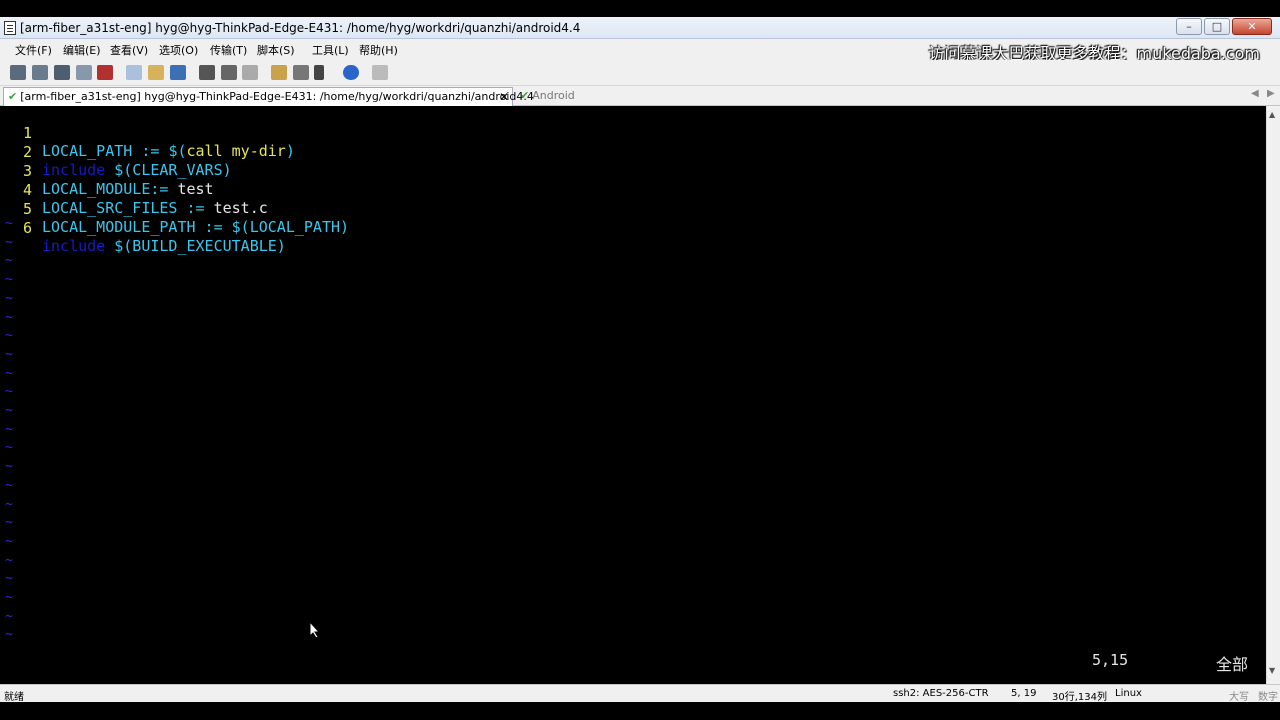 Image resolution: width=1280 pixels, height=720 pixels. Describe the element at coordinates (62, 72) in the screenshot. I see `connect-tab-icon` at that location.